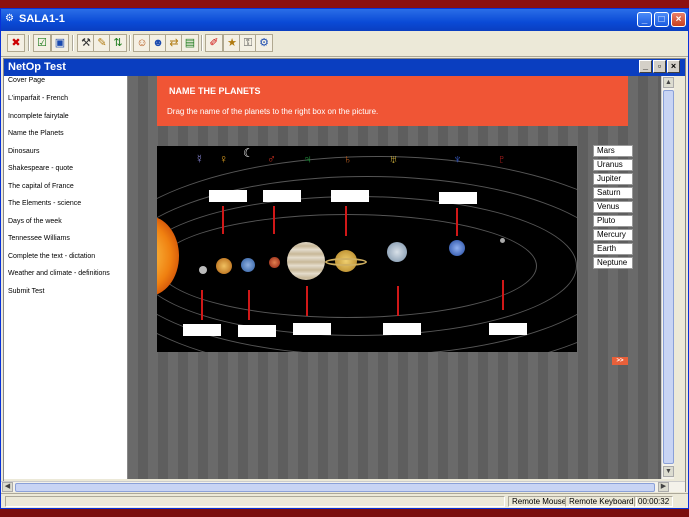  I want to click on desktop-background-bottom, so click(344, 513).